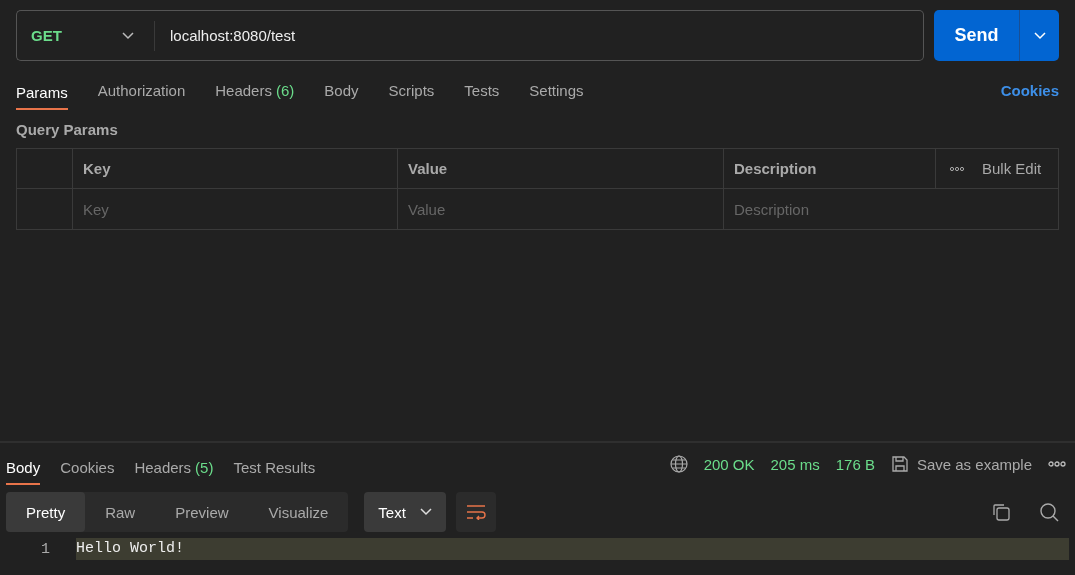  What do you see at coordinates (174, 468) in the screenshot?
I see `response-tab: Headers (5)` at bounding box center [174, 468].